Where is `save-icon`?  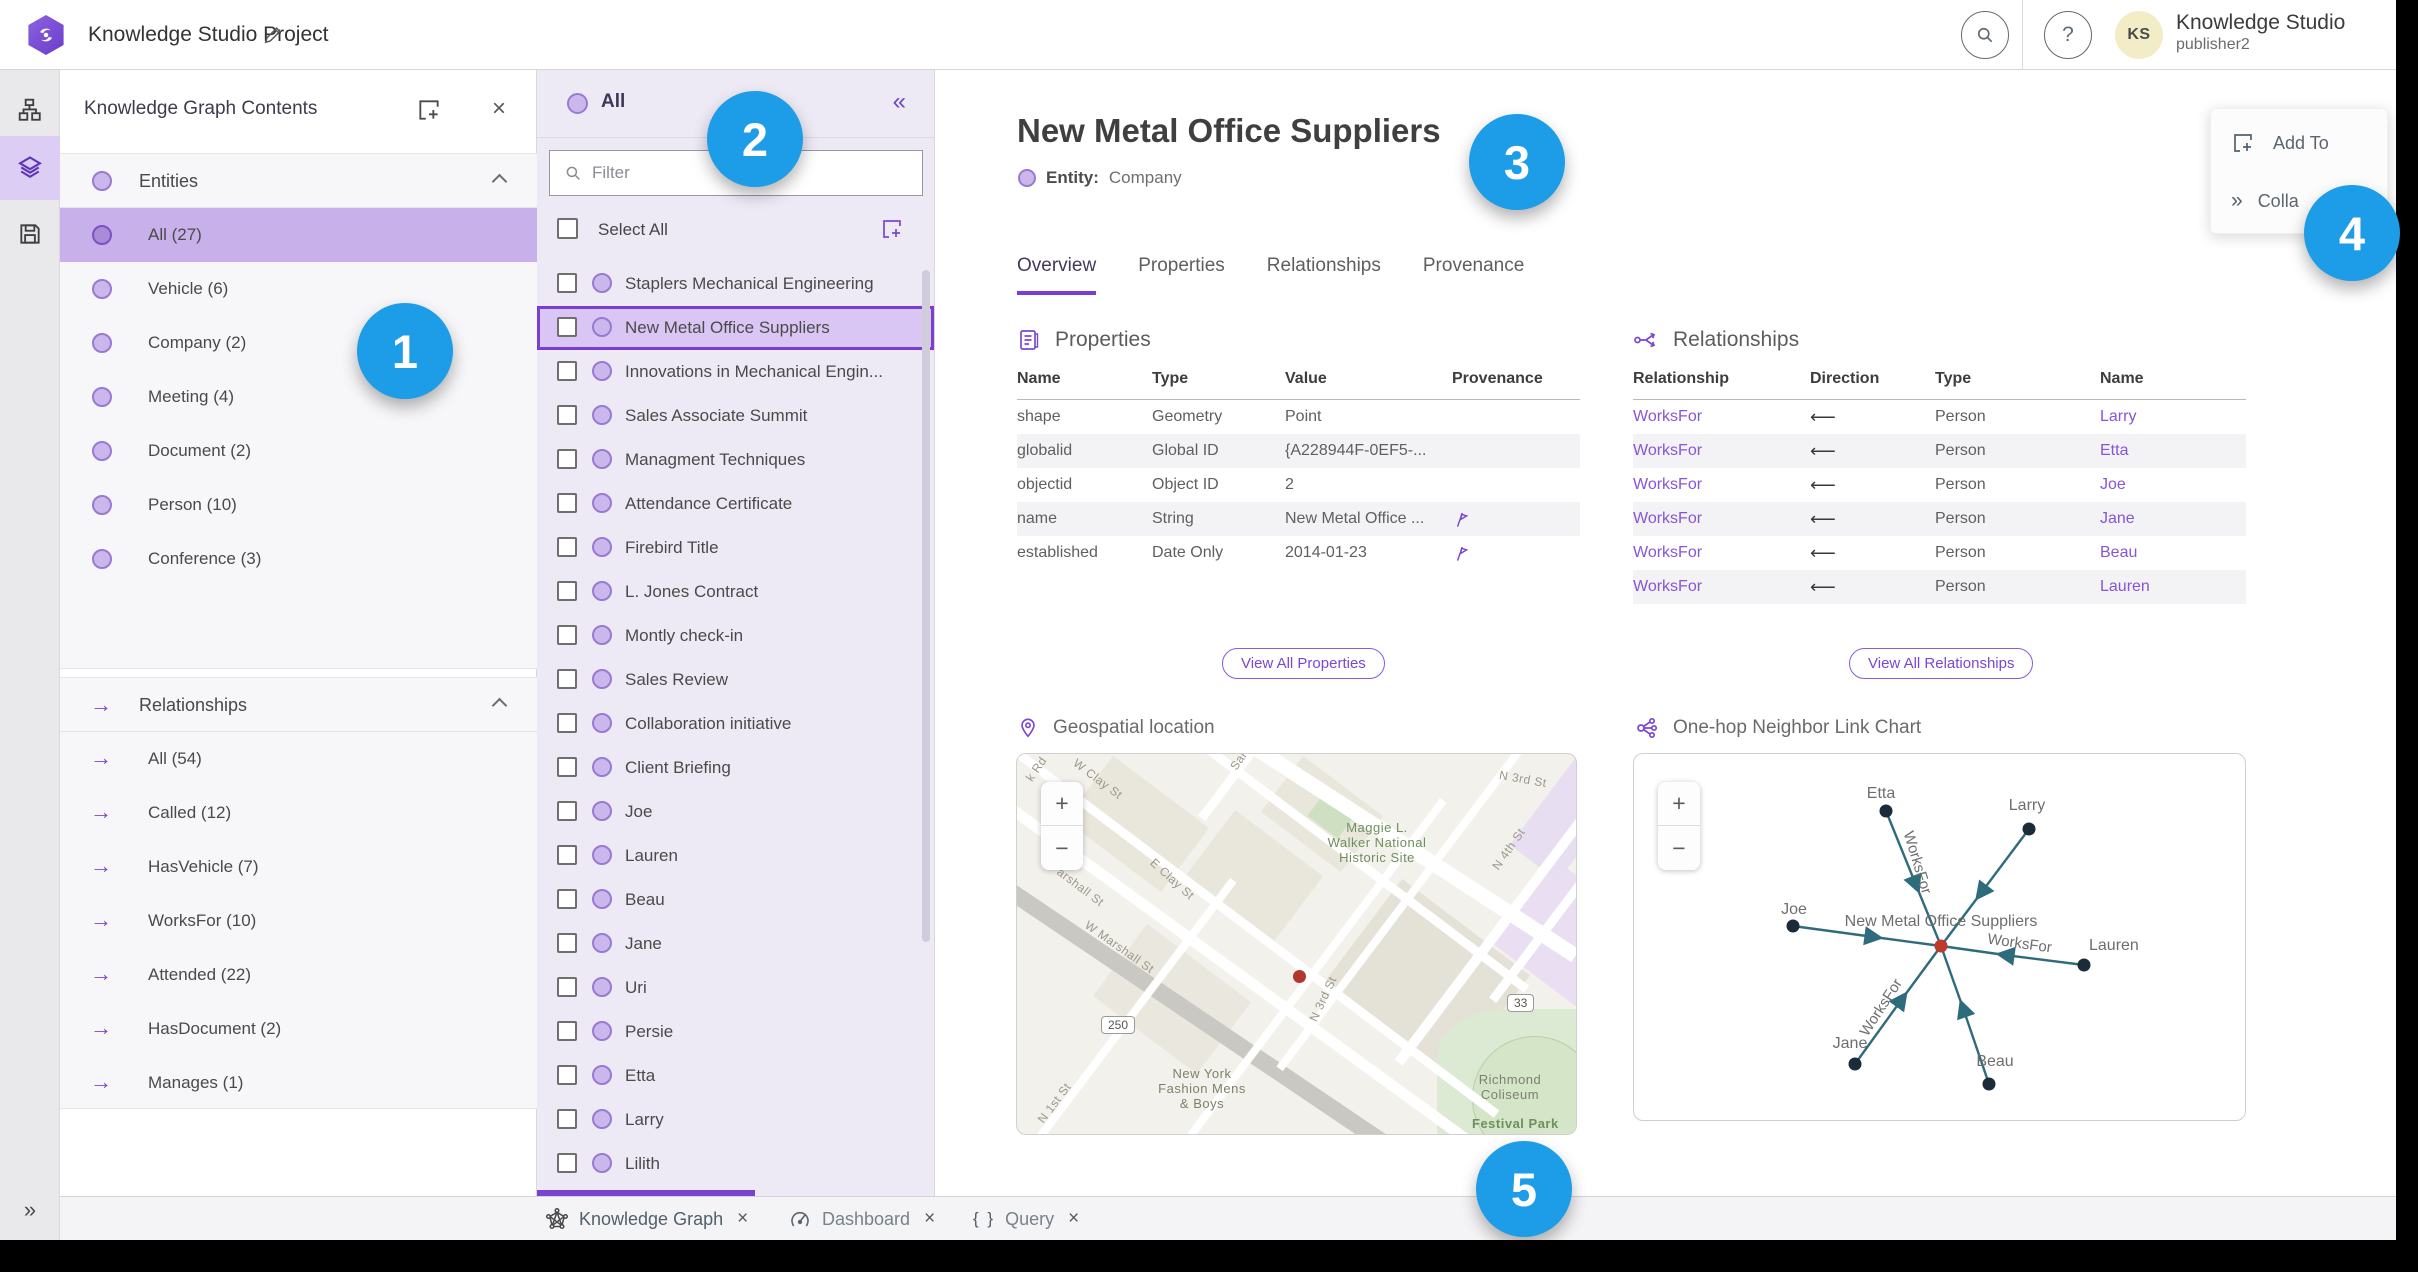
save-icon is located at coordinates (30, 234).